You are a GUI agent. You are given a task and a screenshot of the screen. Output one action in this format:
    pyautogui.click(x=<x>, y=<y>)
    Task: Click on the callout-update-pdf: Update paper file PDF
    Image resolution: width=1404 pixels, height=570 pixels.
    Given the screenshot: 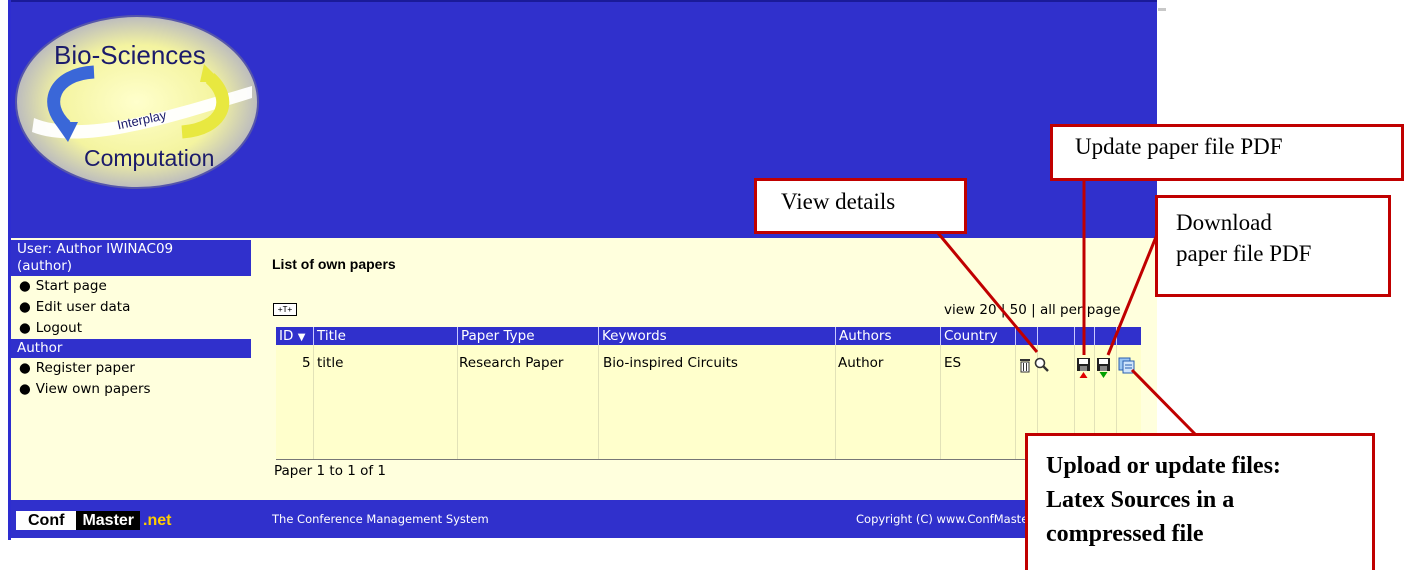 What is the action you would take?
    pyautogui.click(x=1227, y=152)
    